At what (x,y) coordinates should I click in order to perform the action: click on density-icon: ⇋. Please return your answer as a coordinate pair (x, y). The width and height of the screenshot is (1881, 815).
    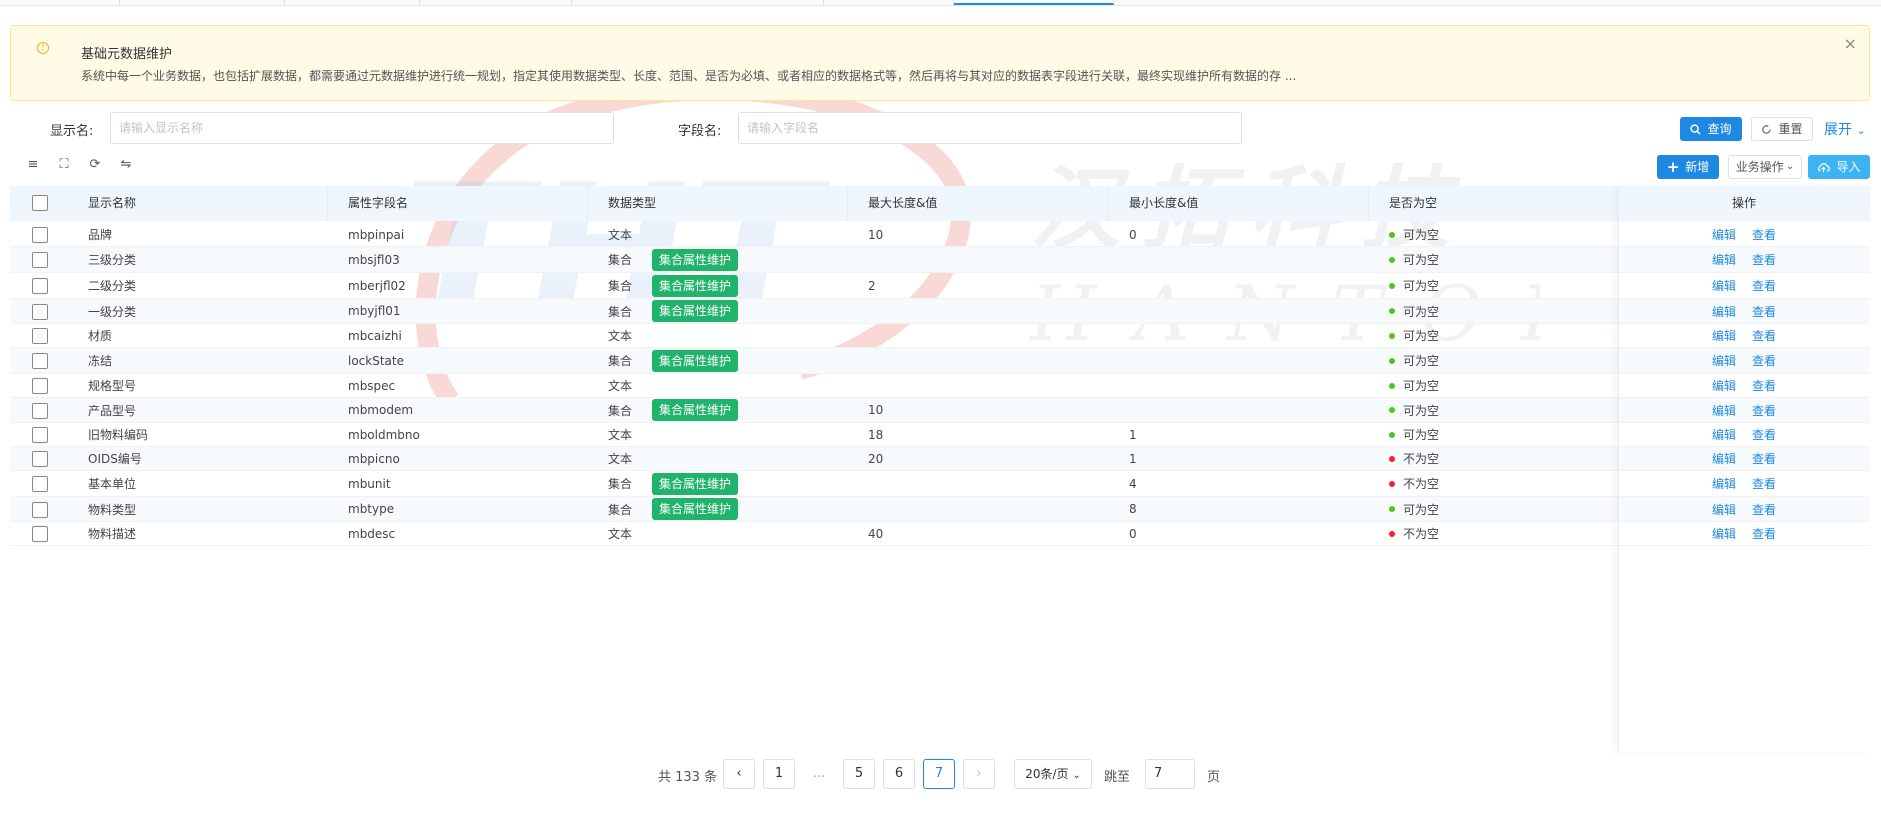
    Looking at the image, I should click on (126, 165).